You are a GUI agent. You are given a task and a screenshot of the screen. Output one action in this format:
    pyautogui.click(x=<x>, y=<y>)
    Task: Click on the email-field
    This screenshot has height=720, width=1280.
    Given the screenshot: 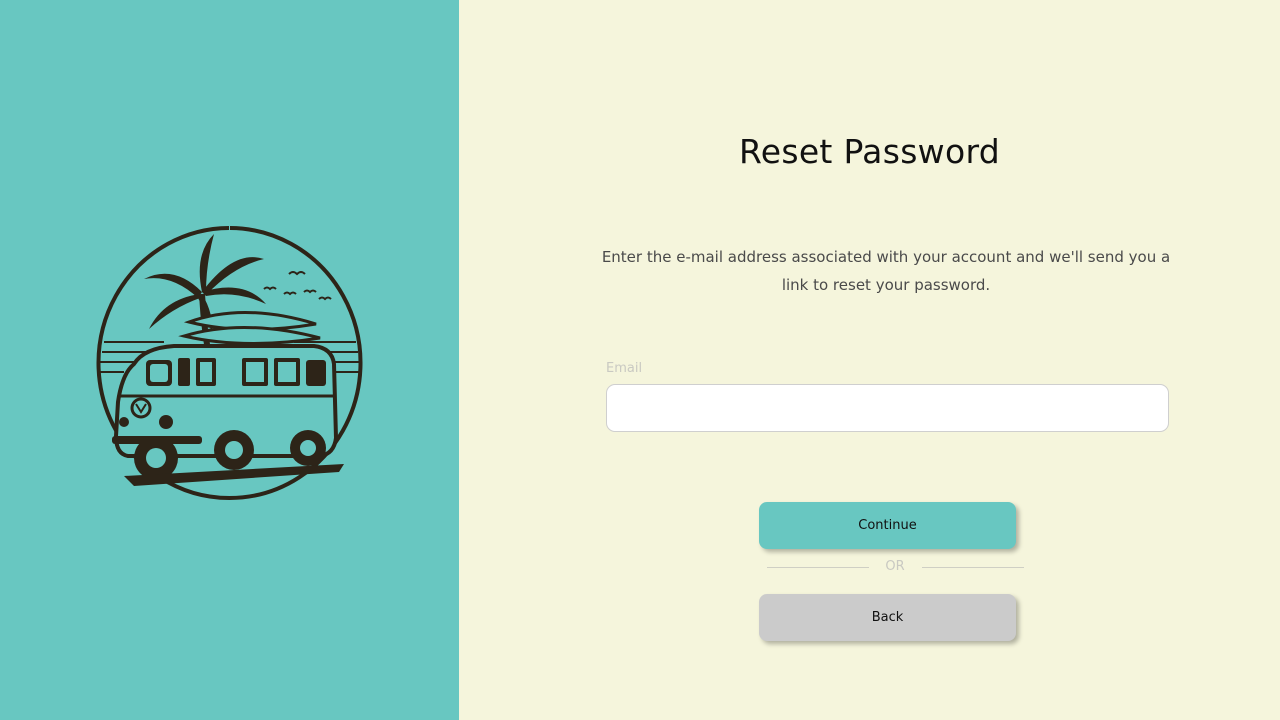 What is the action you would take?
    pyautogui.click(x=887, y=408)
    